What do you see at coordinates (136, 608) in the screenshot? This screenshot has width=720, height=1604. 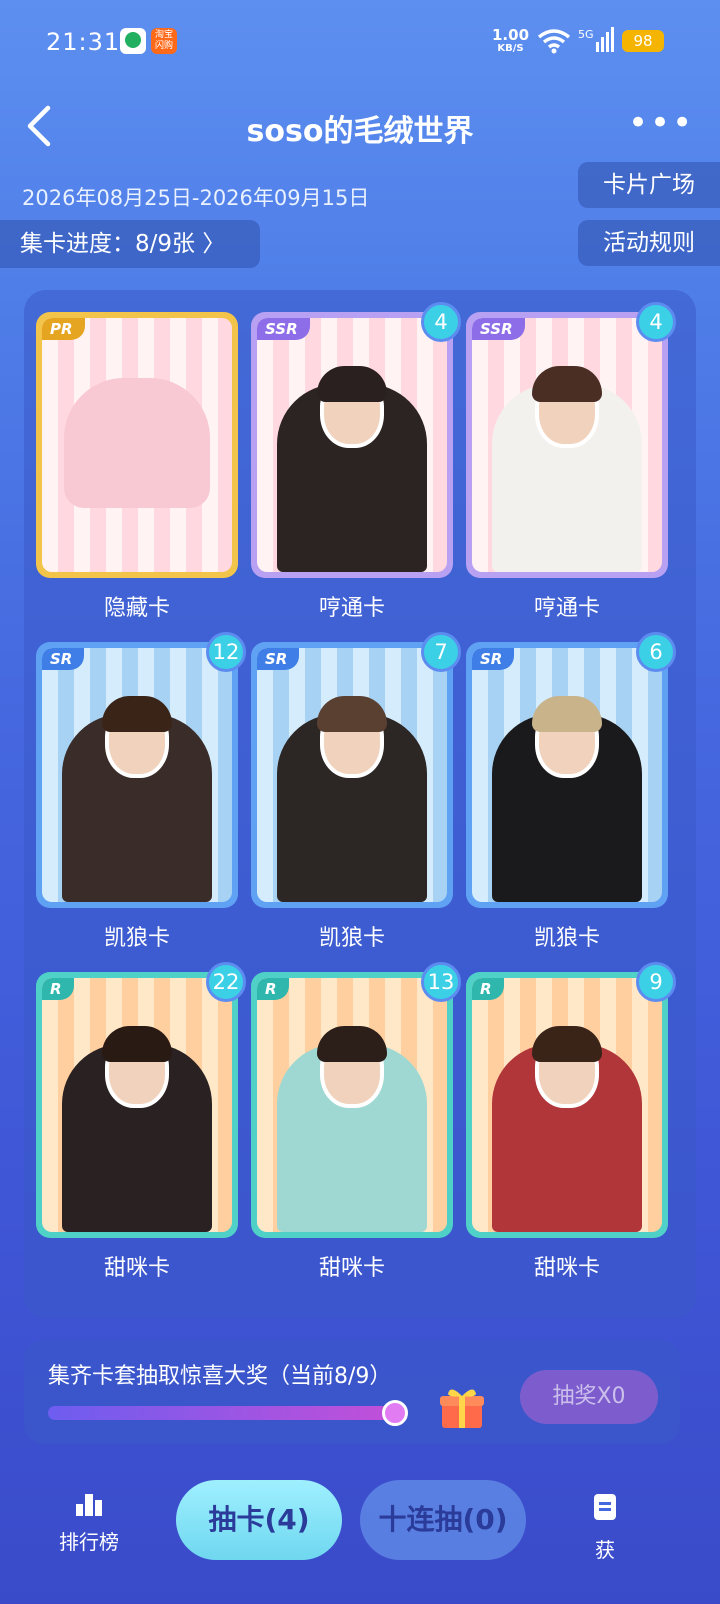 I see `card-caption: 隐藏卡` at bounding box center [136, 608].